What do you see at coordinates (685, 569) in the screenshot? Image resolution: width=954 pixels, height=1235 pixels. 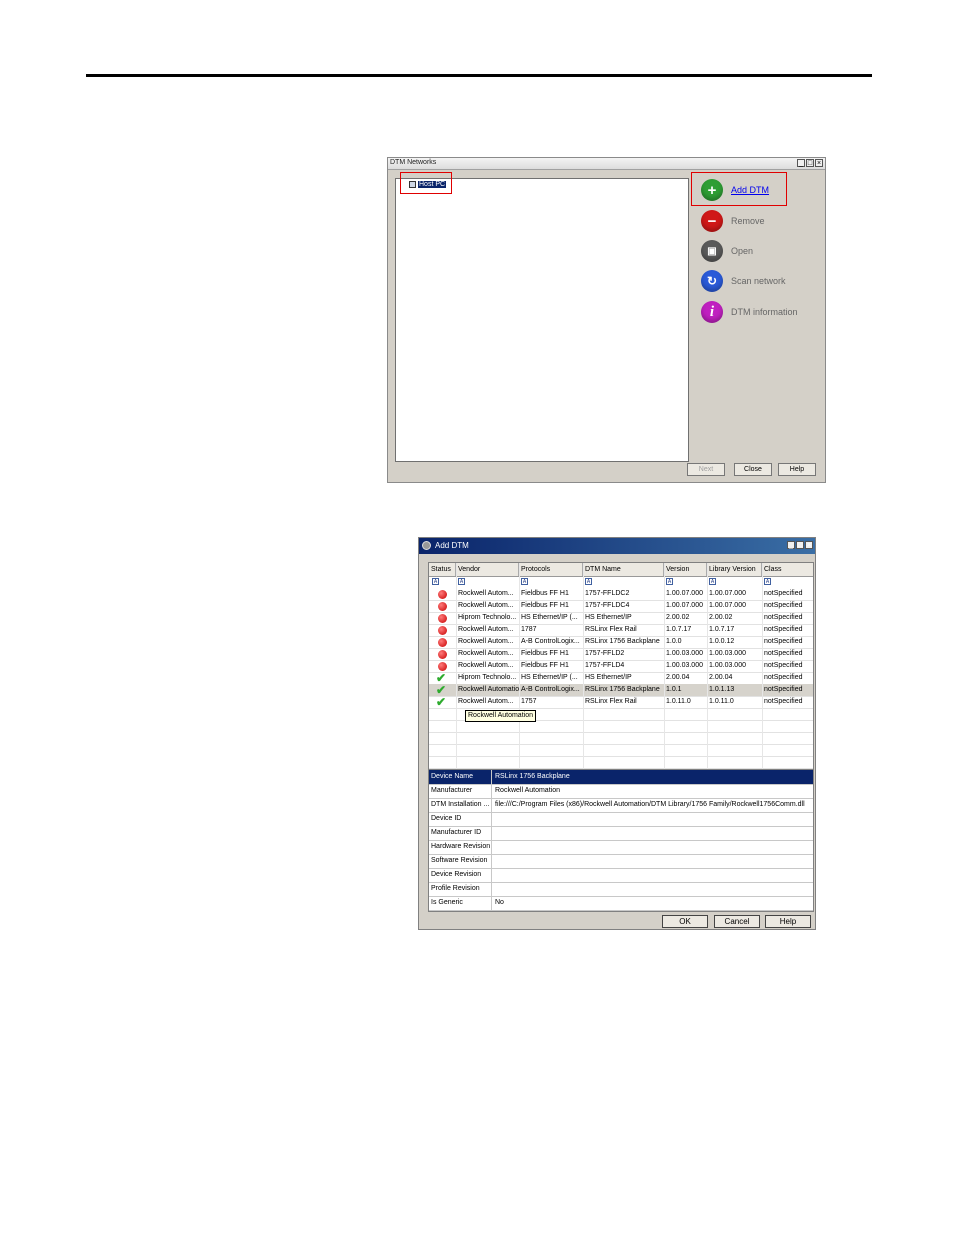 I see `column-header-version: Version` at bounding box center [685, 569].